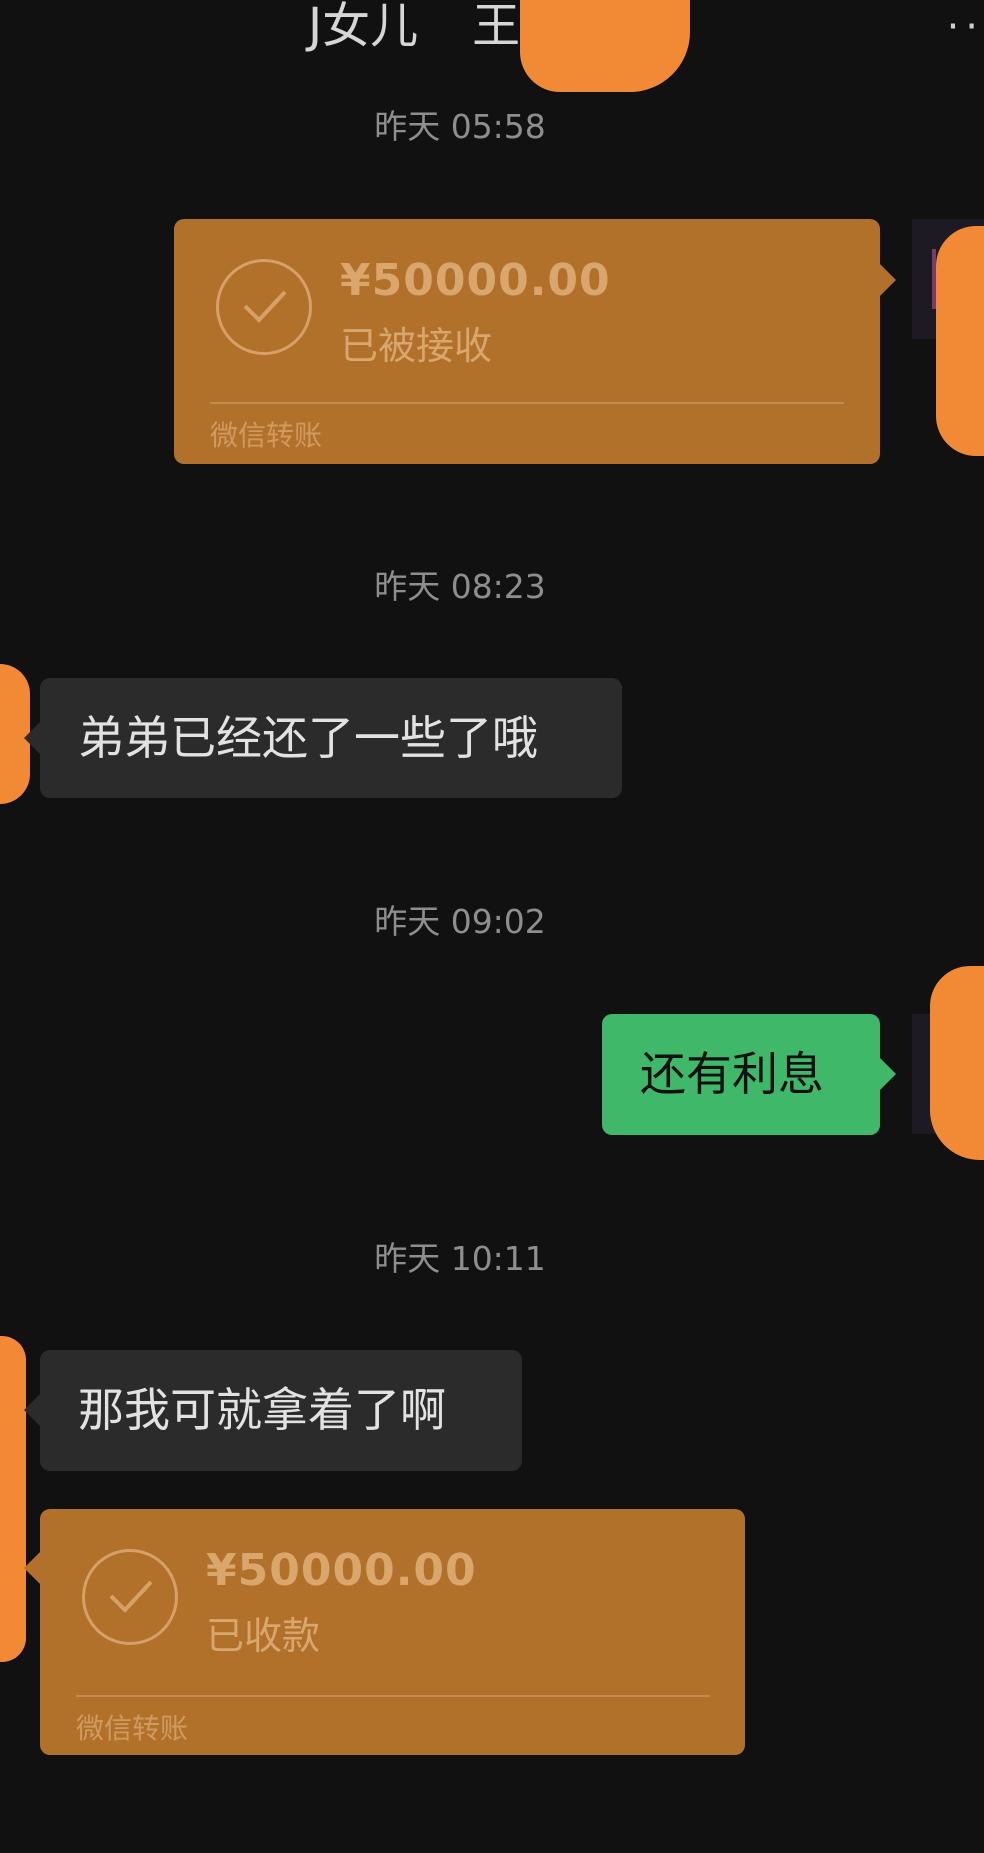 This screenshot has width=984, height=1853. What do you see at coordinates (496, 27) in the screenshot?
I see `chat-title-extra: 王` at bounding box center [496, 27].